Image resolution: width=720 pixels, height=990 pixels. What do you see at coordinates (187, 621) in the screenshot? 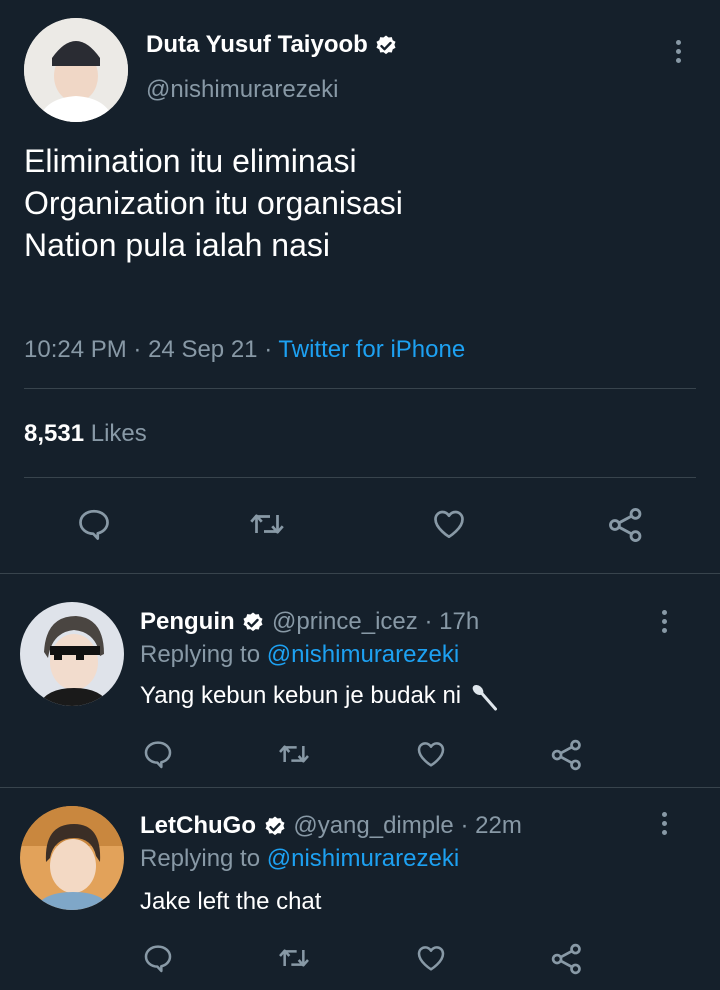
I see `reply-author-name: Penguin` at bounding box center [187, 621].